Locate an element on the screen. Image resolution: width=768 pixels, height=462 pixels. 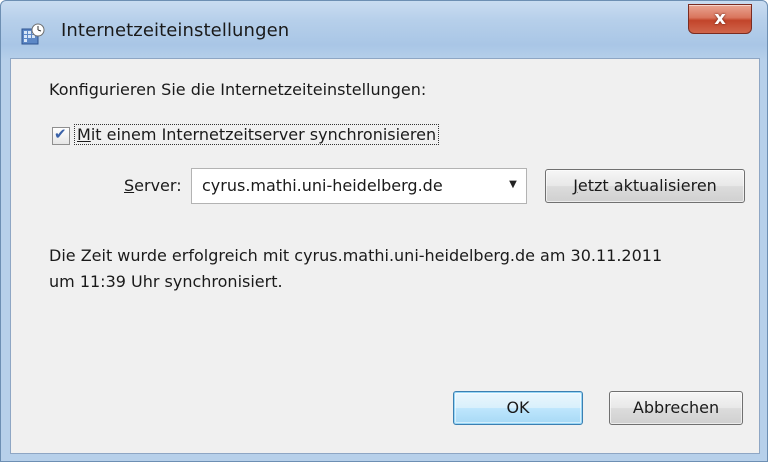
server-dropdown: cyrus.mathi.uni-heidelberg.de ▼ is located at coordinates (359, 186).